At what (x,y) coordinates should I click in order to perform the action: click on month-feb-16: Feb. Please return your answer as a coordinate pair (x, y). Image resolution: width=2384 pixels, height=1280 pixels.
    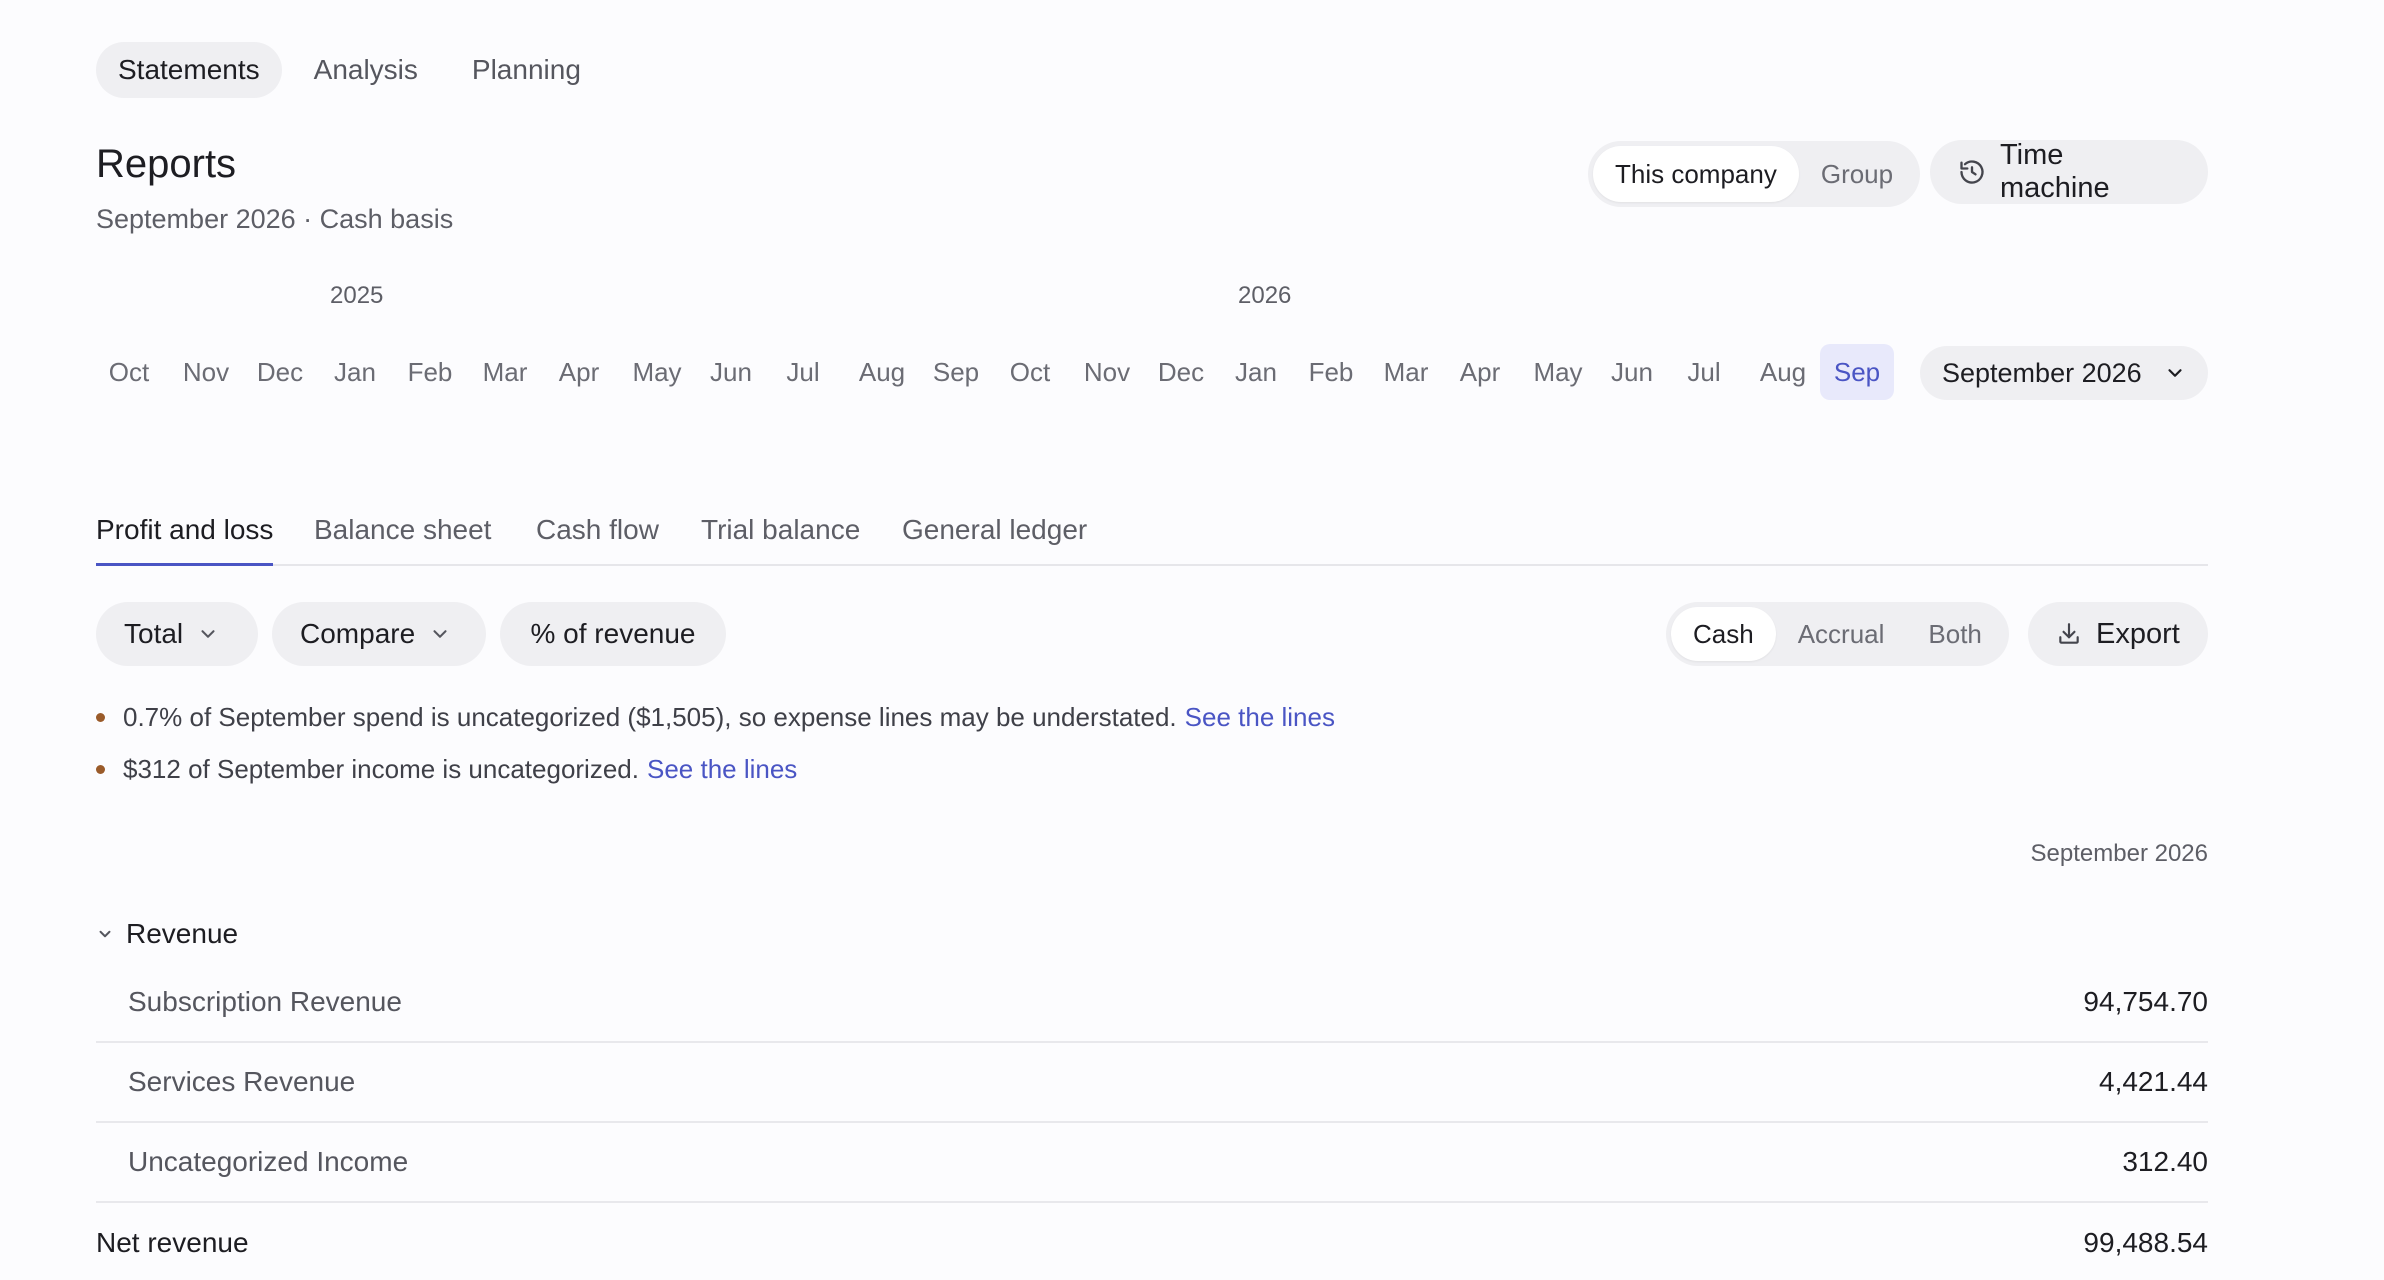
    Looking at the image, I should click on (1331, 372).